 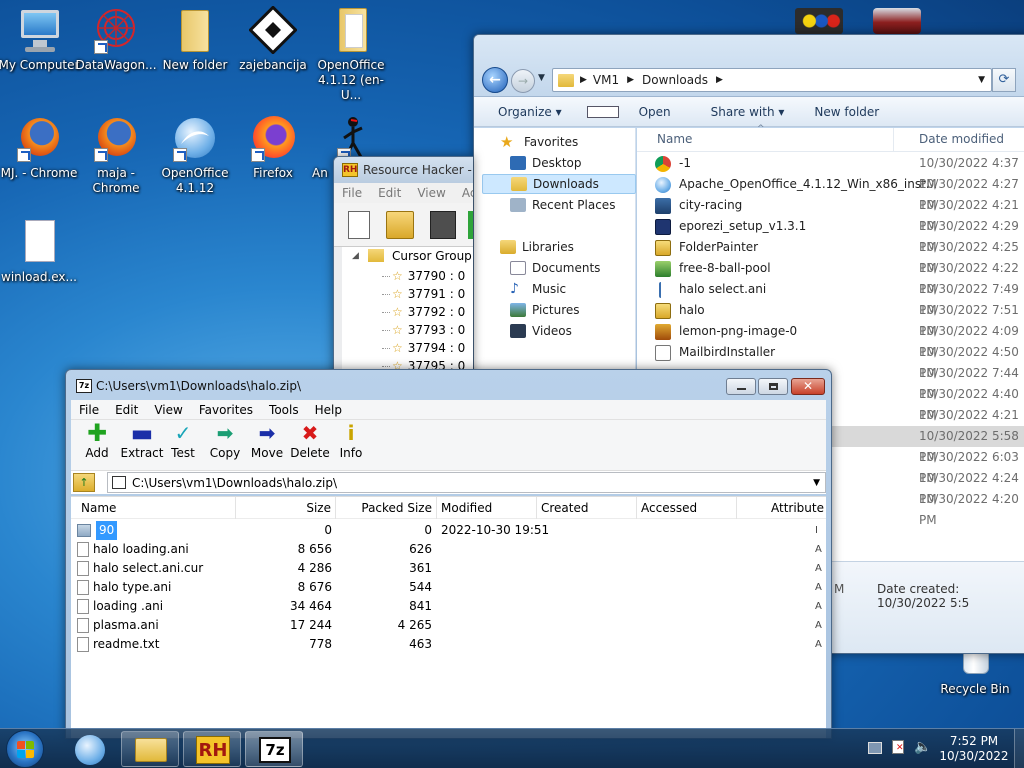 I want to click on file-row: city-racing 10/30/2022 4:21 PM, so click(x=830, y=214).